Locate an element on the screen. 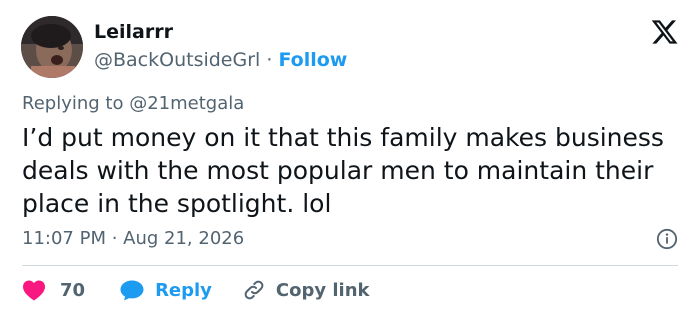 This screenshot has width=700, height=318. reply-context: Replying to @21metgala is located at coordinates (133, 104).